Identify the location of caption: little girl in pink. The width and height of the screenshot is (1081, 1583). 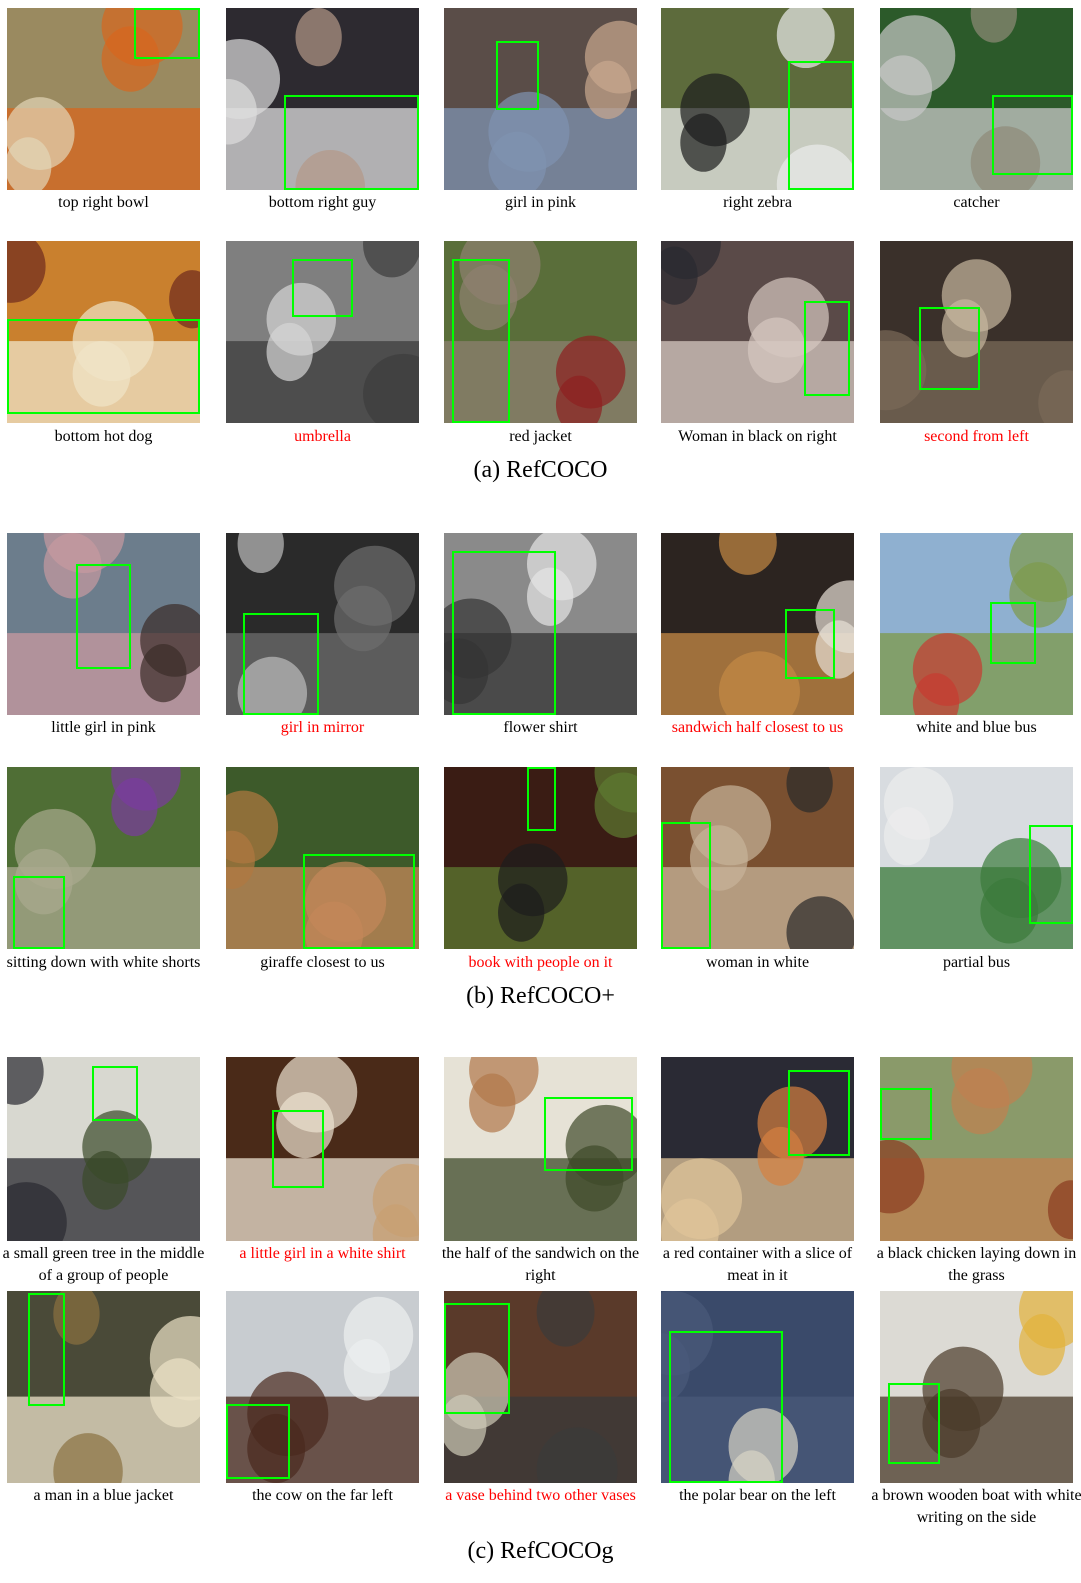
(103, 727).